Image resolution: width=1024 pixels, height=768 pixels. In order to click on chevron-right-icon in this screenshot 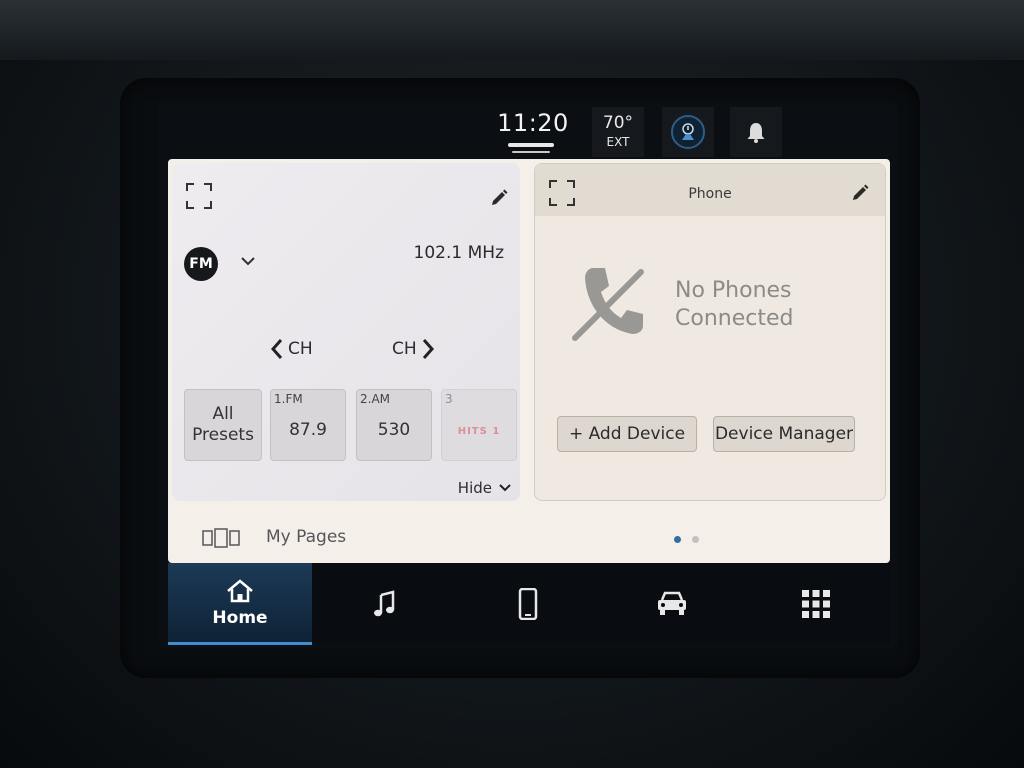, I will do `click(428, 349)`.